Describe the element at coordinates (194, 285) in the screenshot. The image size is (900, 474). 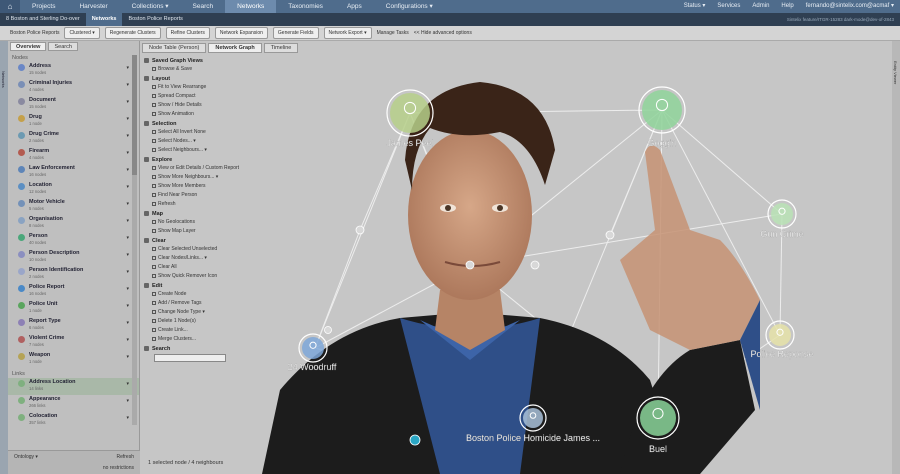
I see `panel-section-header: Edit` at that location.